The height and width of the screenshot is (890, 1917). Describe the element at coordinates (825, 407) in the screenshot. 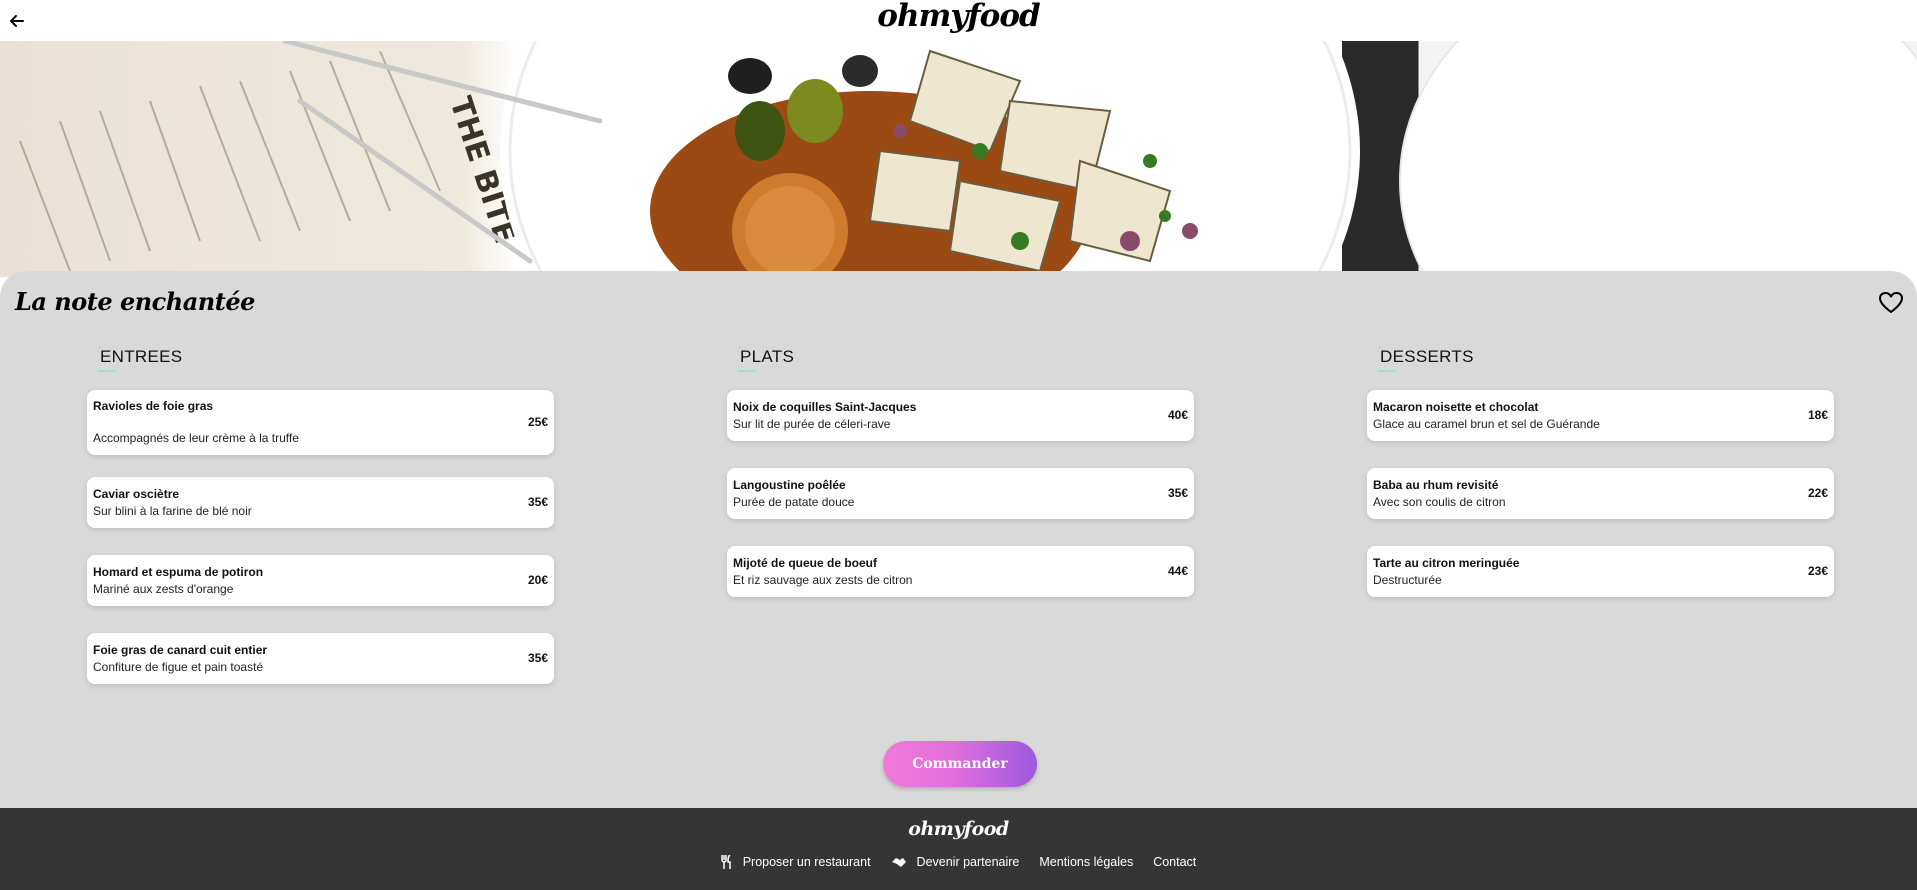

I see `dish-name: Noix de coquilles Saint-Jacques` at that location.